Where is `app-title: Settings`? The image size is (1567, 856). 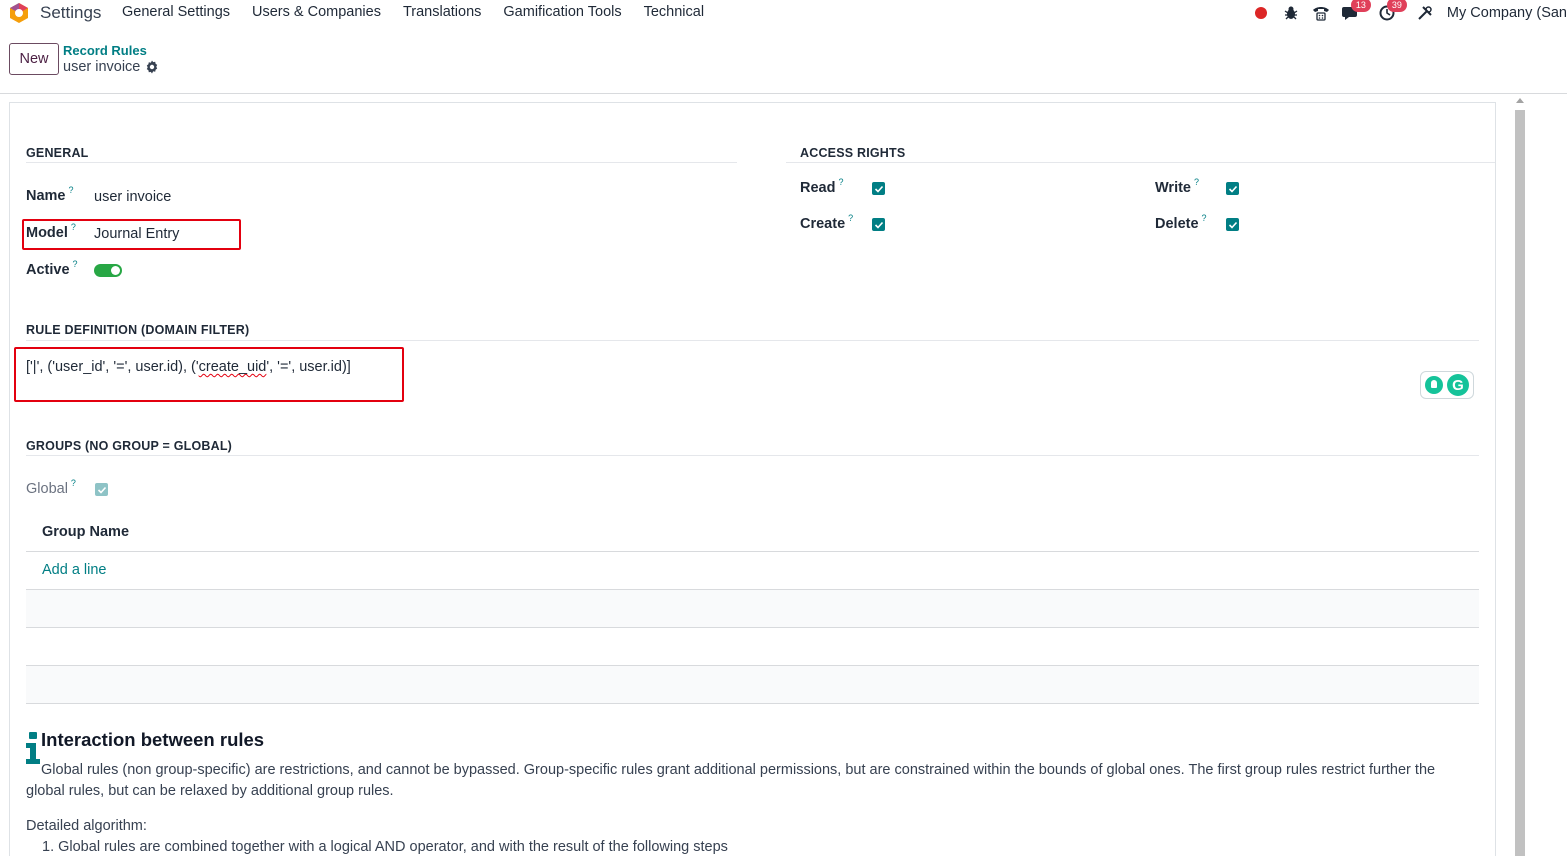
app-title: Settings is located at coordinates (70, 13).